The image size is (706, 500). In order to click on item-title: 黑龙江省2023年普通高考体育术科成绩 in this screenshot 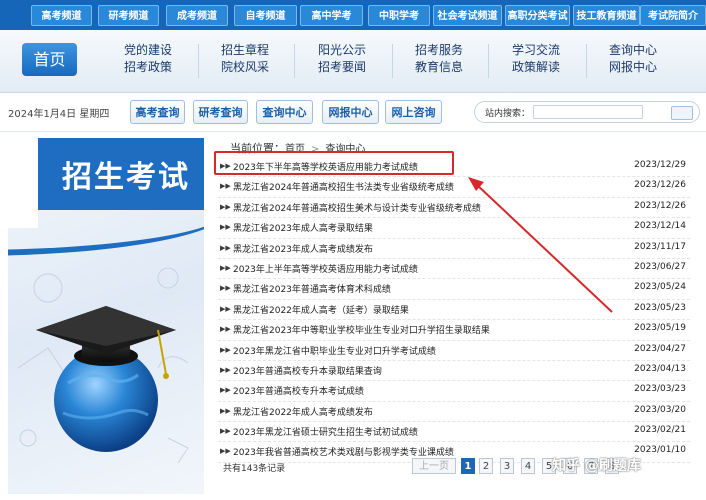, I will do `click(312, 288)`.